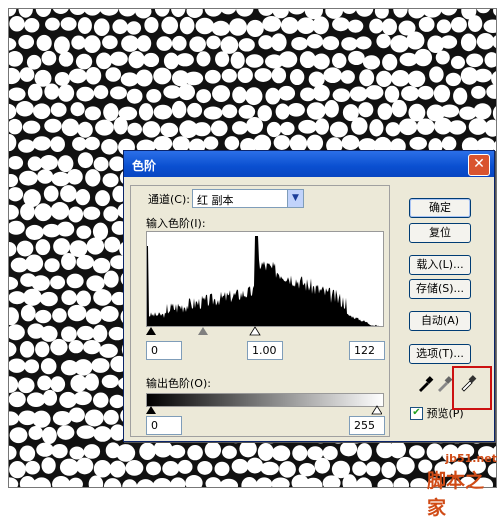 Image resolution: width=500 pixels, height=520 pixels. I want to click on ok-button: 确定, so click(440, 208).